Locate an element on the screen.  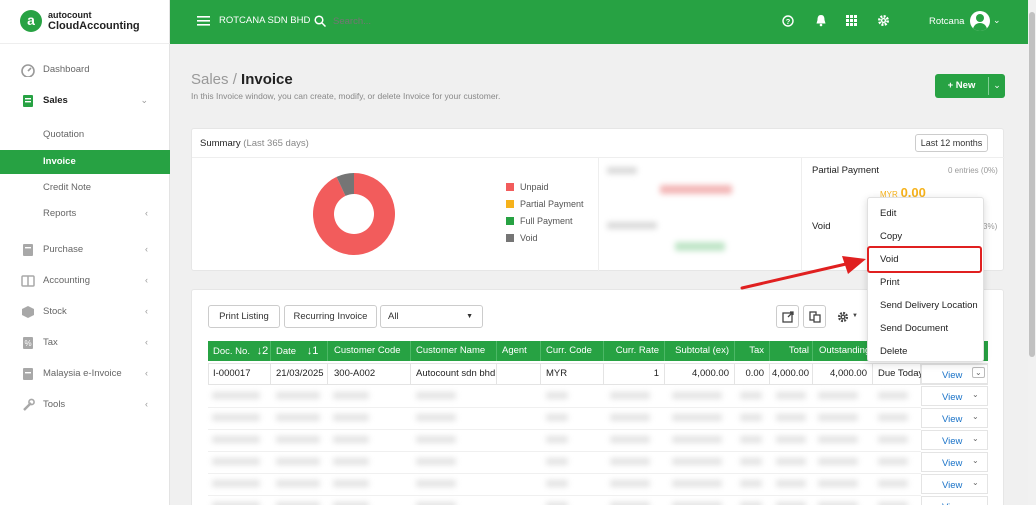
page-title: Sales / Invoice is located at coordinates (242, 79).